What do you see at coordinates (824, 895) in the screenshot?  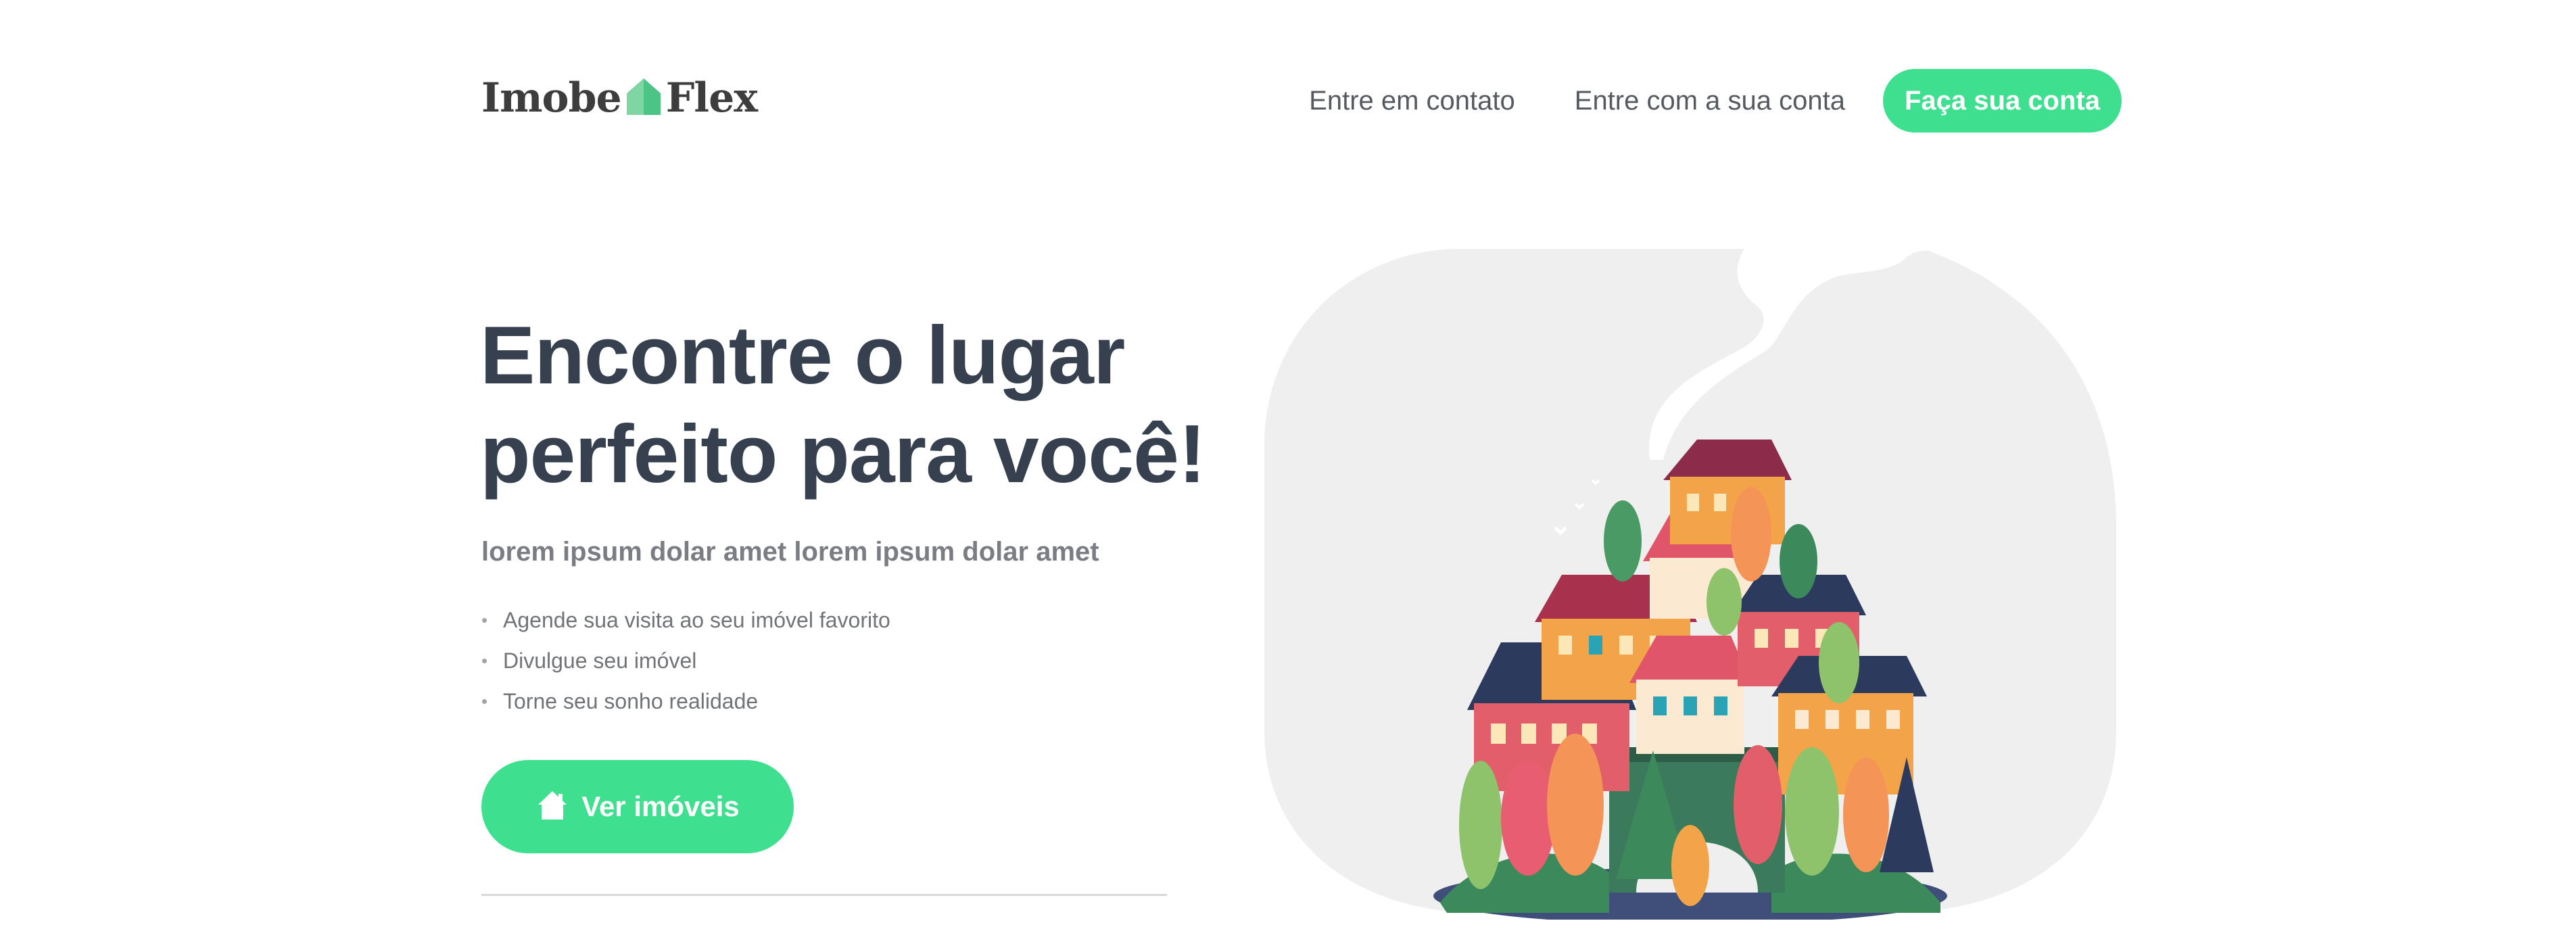 I see `divider` at bounding box center [824, 895].